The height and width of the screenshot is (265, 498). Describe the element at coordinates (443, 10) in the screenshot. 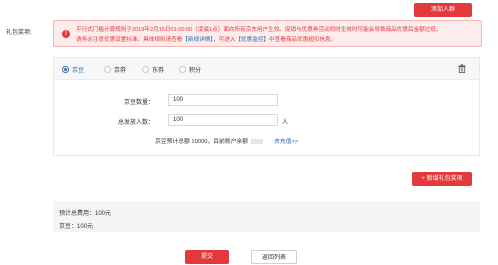

I see `add-people-button: 添加人群` at that location.